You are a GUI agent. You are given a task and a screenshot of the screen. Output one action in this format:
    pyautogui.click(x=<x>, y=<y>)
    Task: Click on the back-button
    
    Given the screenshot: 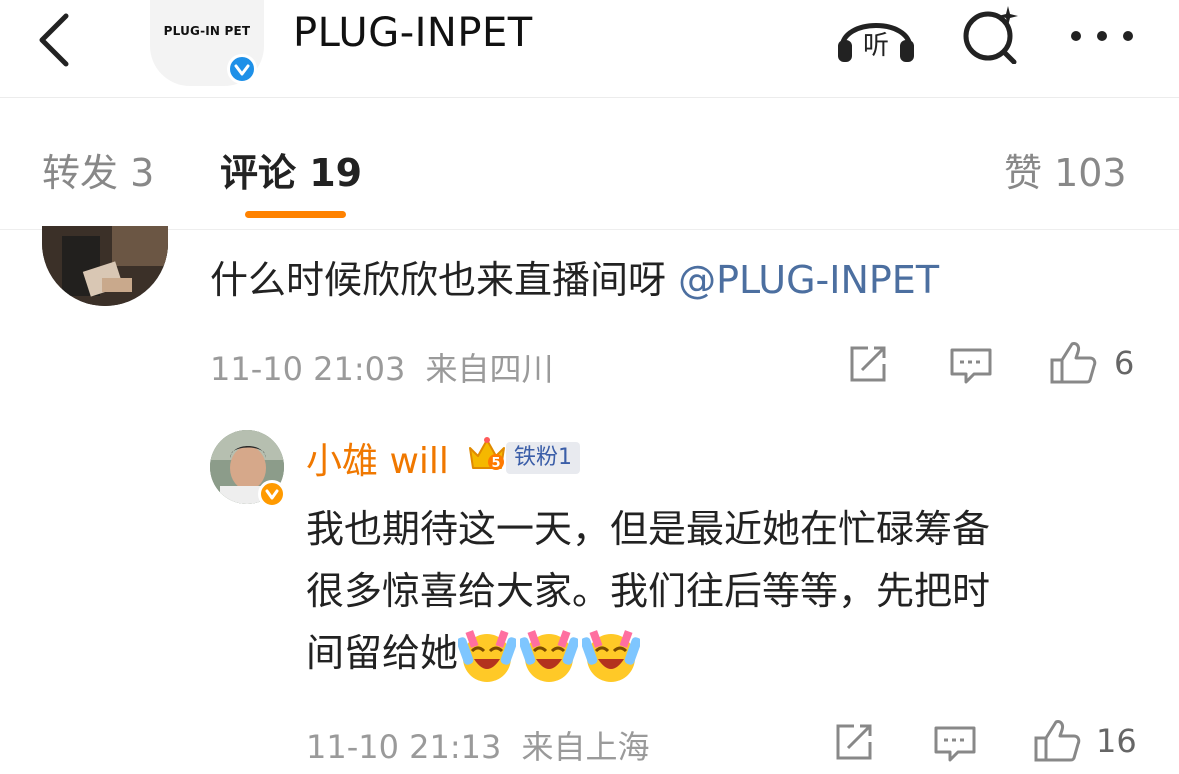 What is the action you would take?
    pyautogui.click(x=55, y=38)
    